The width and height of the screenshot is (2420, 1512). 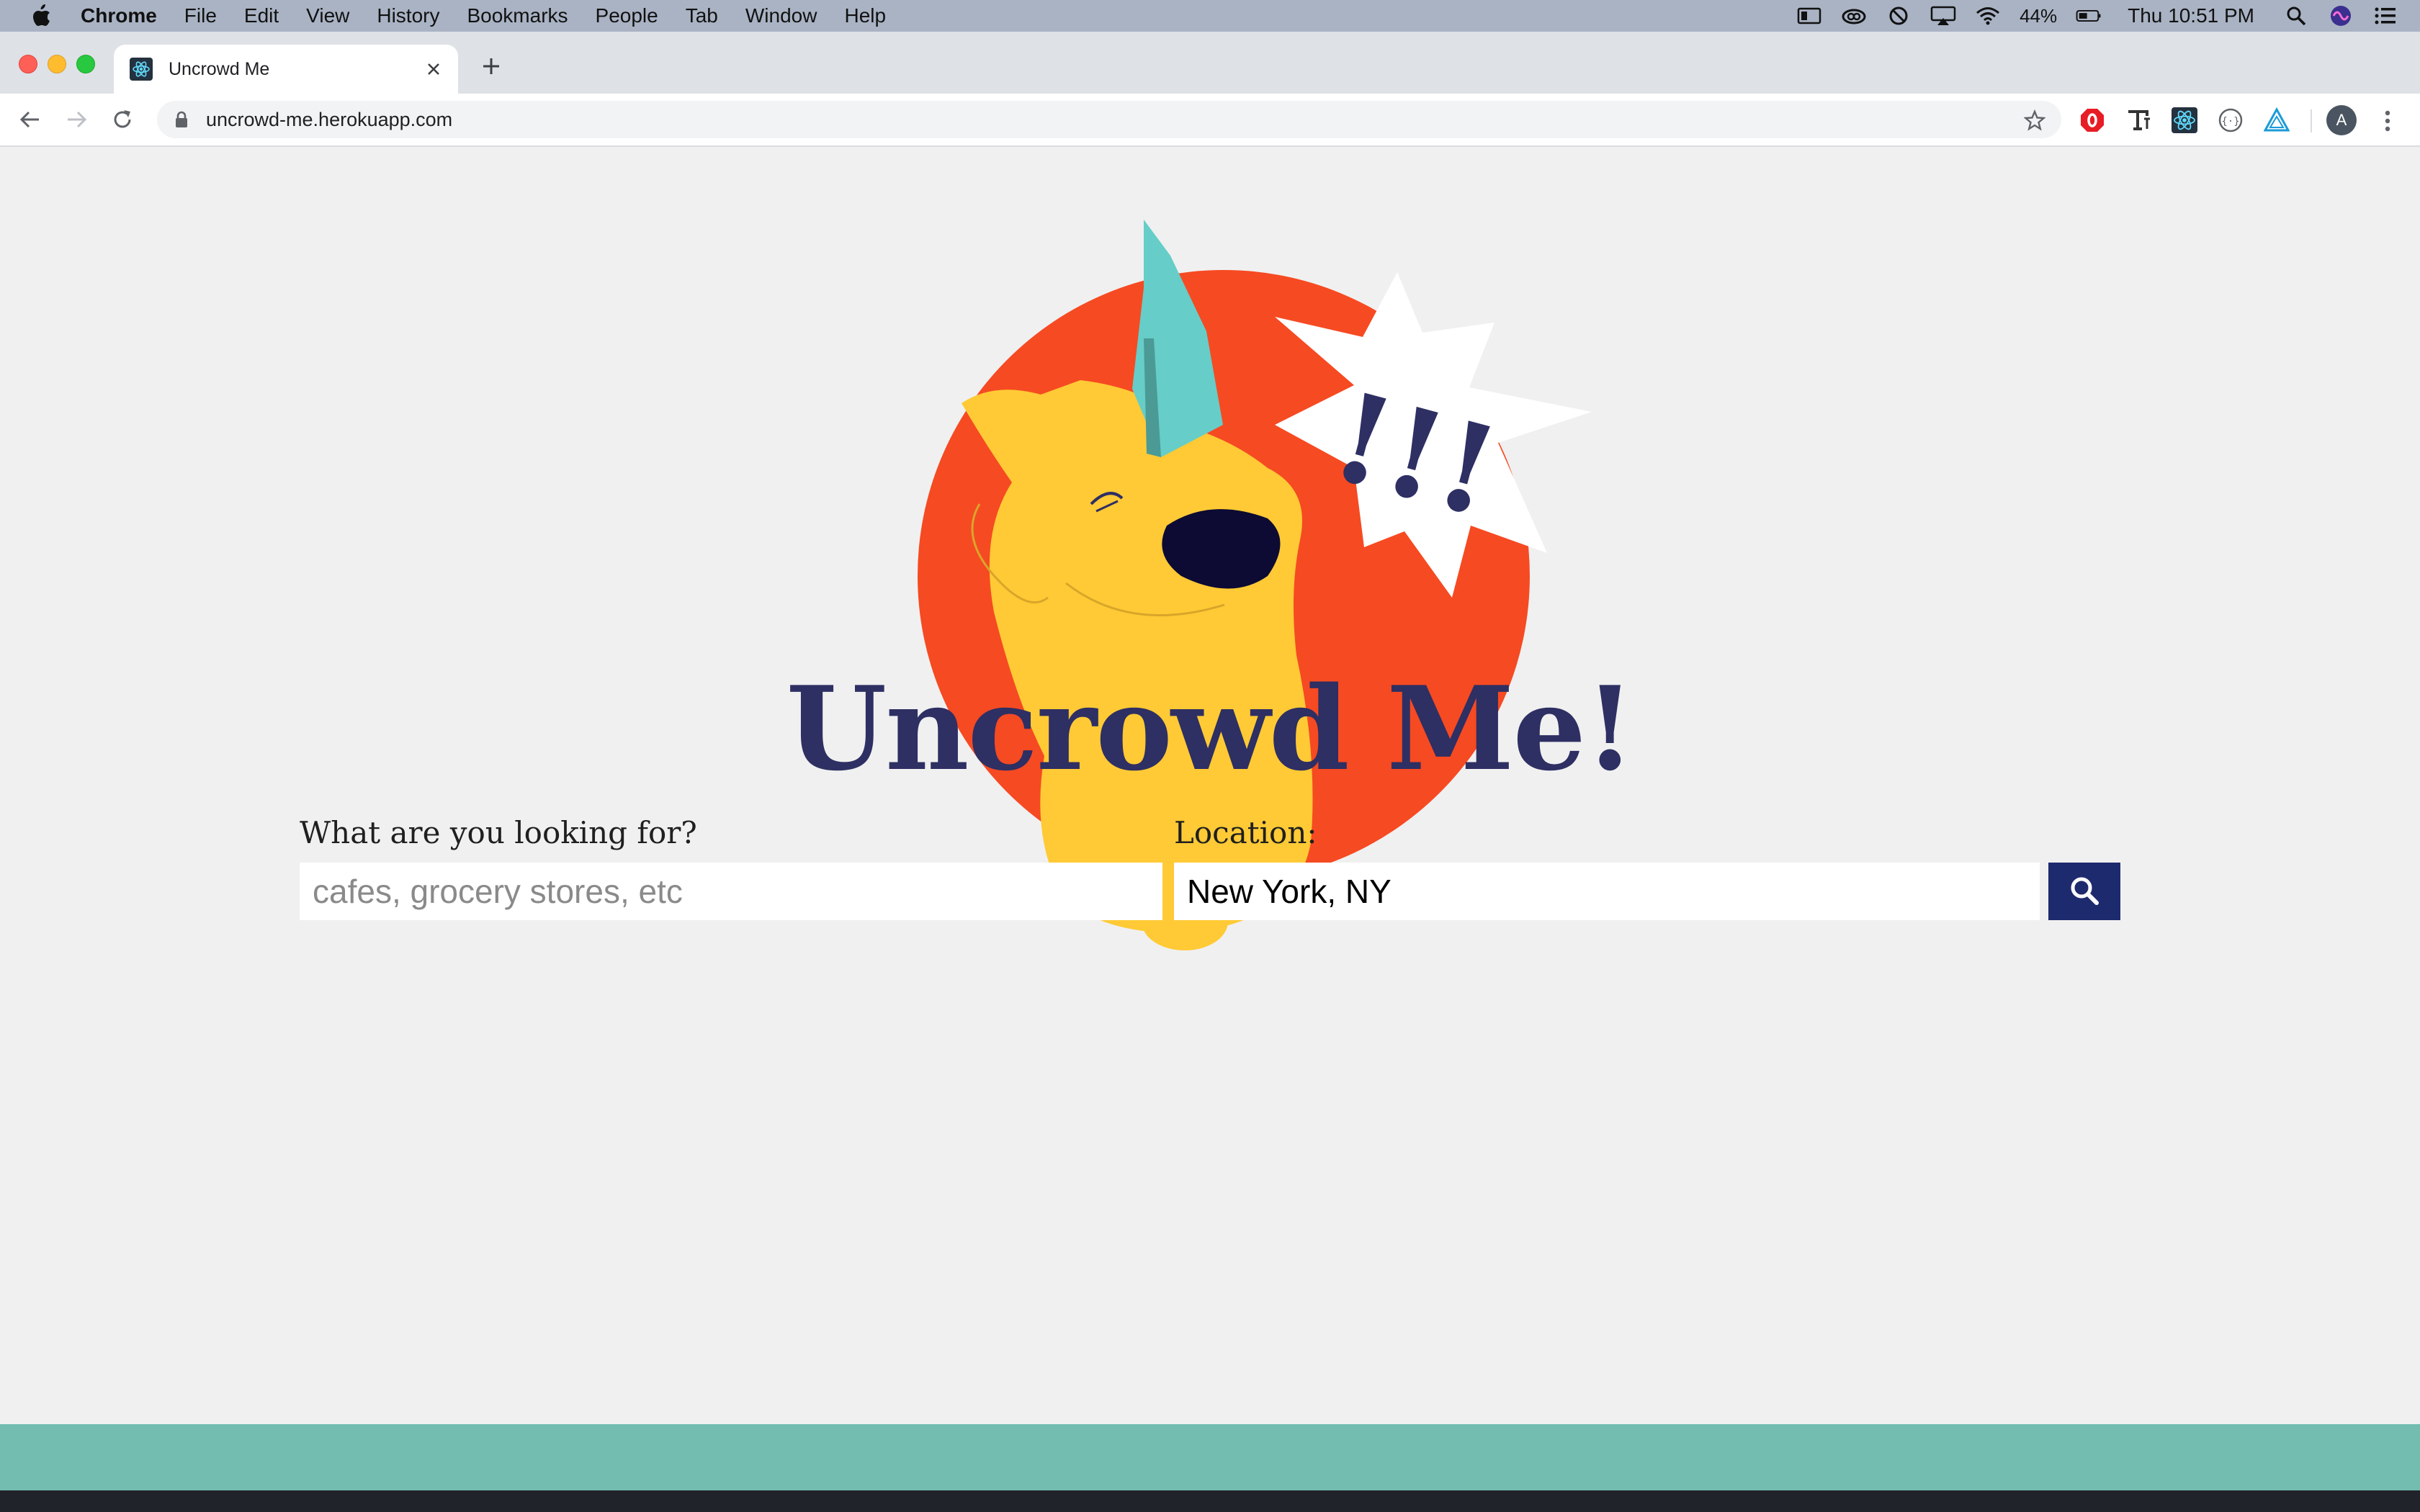 I want to click on menu-people: People, so click(x=627, y=15).